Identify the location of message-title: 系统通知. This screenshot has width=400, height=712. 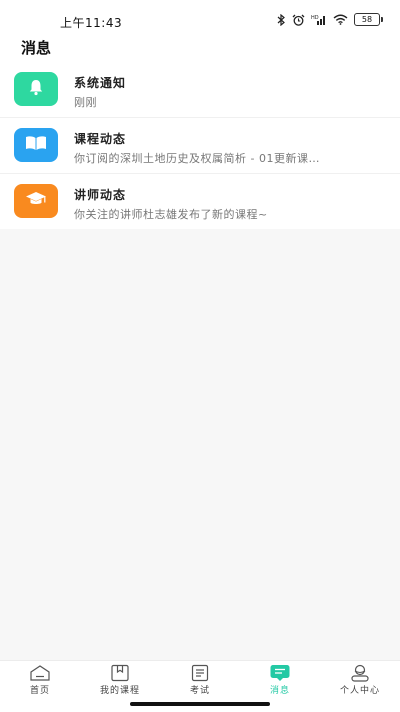
(100, 83).